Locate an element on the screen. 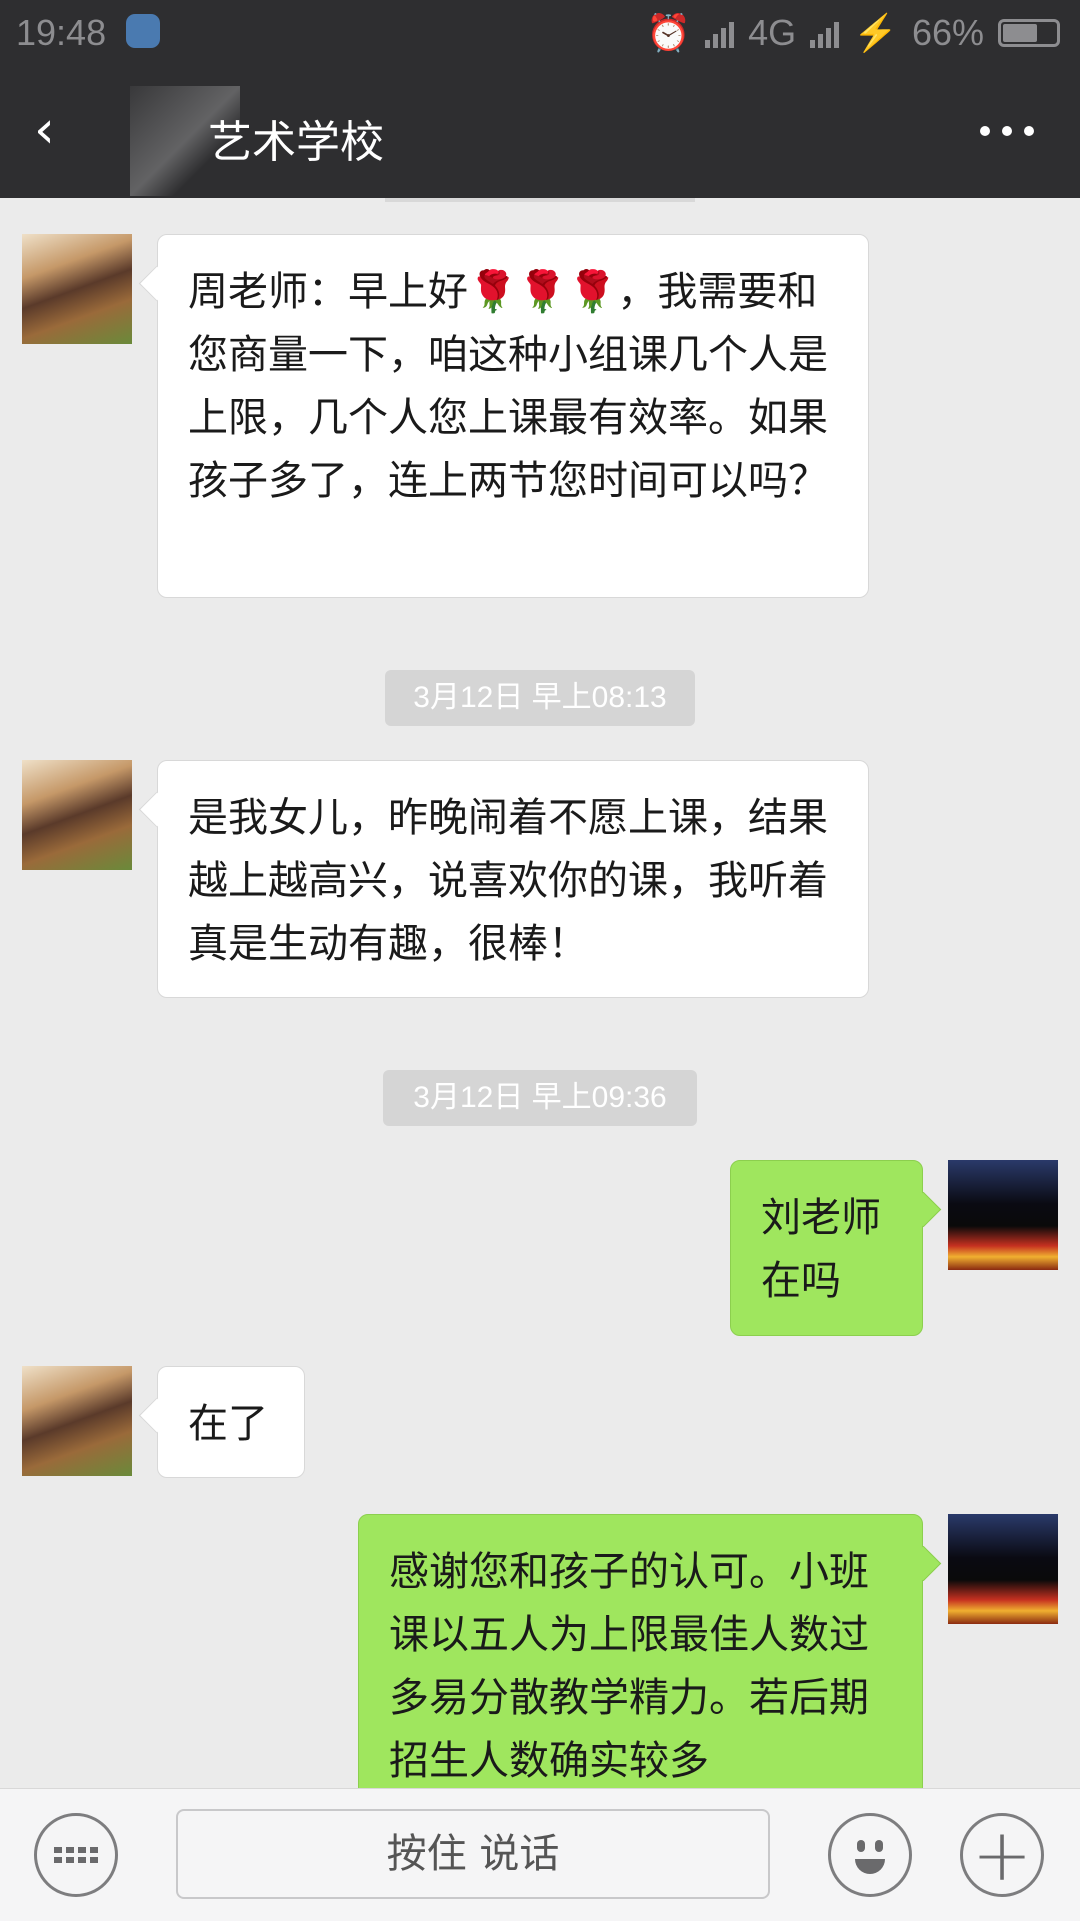 The height and width of the screenshot is (1921, 1080). message-bubble: 刘老师在吗 is located at coordinates (826, 1248).